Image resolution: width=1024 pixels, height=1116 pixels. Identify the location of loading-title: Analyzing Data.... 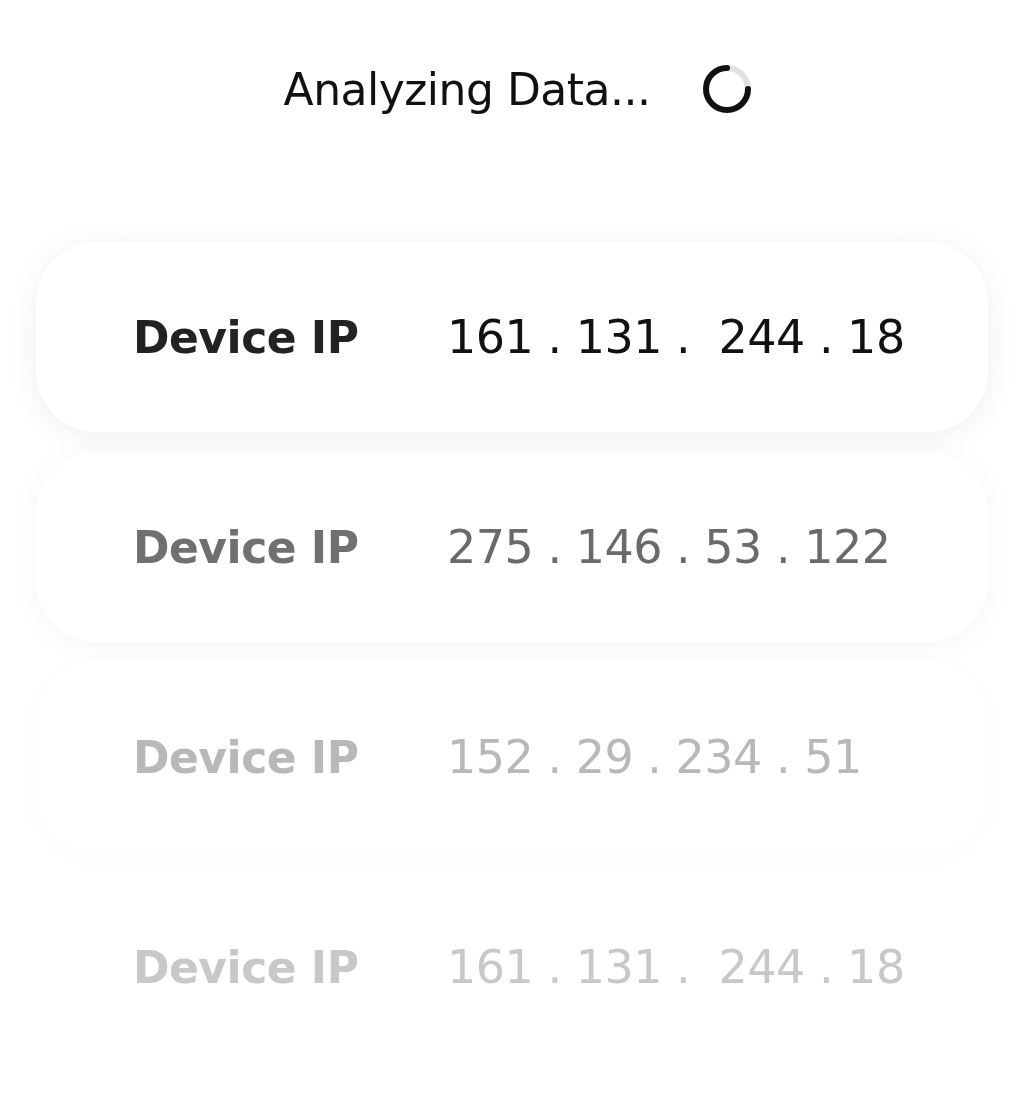
(467, 89).